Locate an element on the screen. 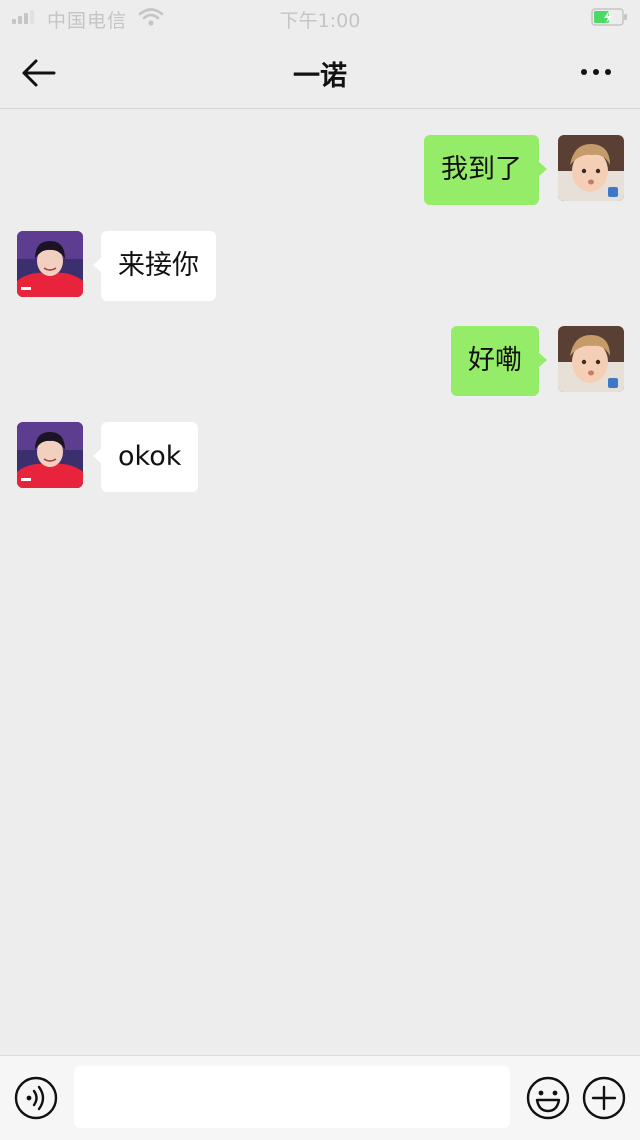 The image size is (640, 1140). plus-icon is located at coordinates (604, 1098).